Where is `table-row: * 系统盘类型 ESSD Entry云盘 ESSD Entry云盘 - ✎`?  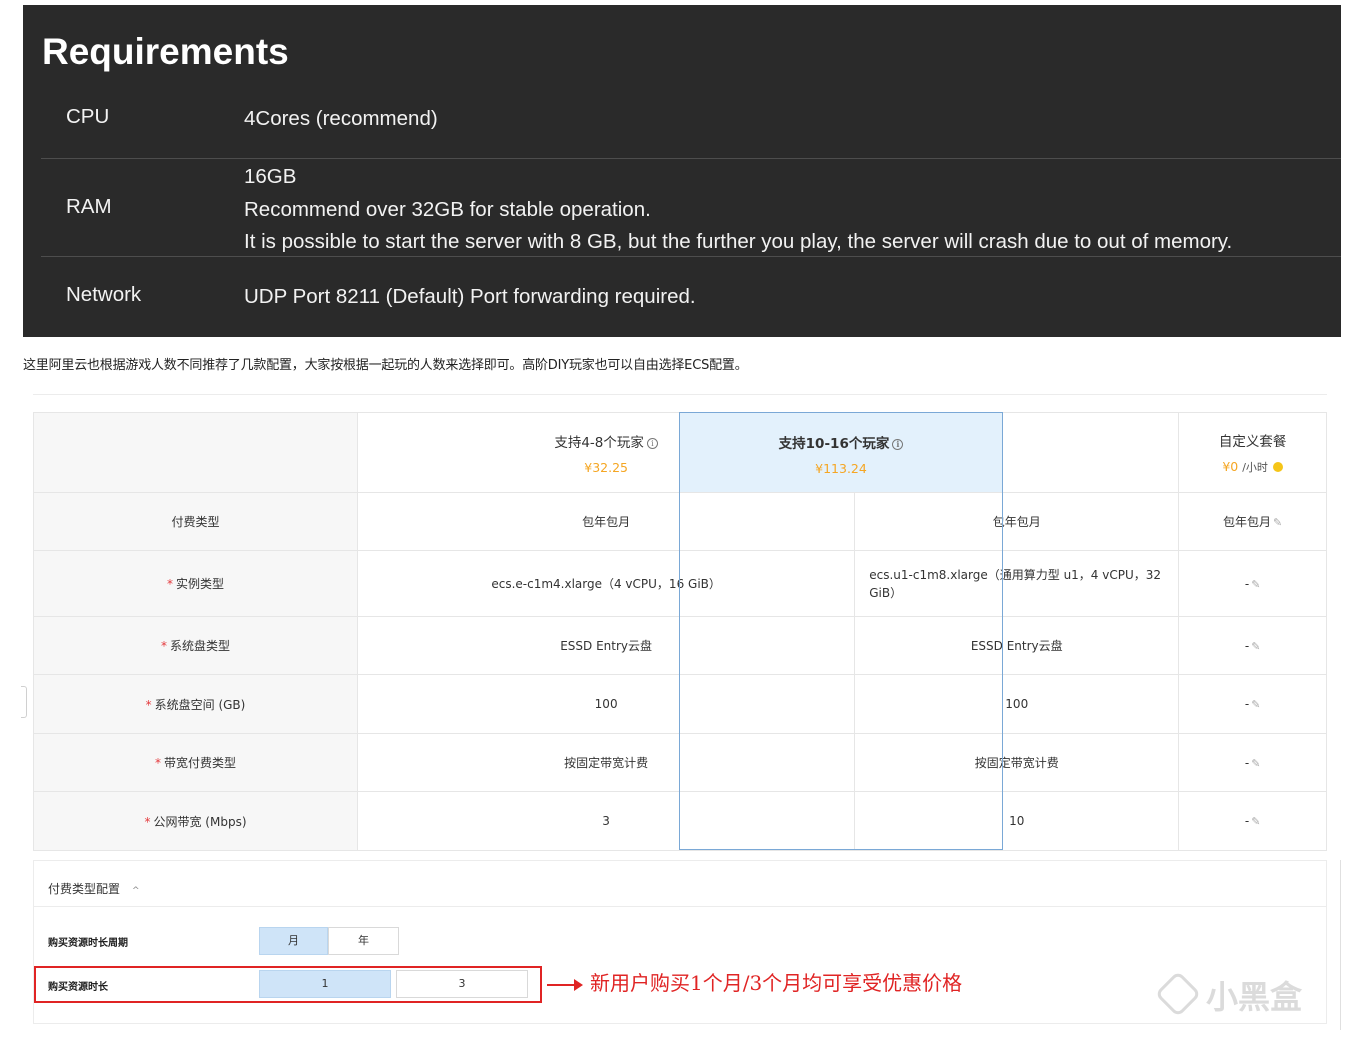
table-row: * 系统盘类型 ESSD Entry云盘 ESSD Entry云盘 - ✎ is located at coordinates (680, 645).